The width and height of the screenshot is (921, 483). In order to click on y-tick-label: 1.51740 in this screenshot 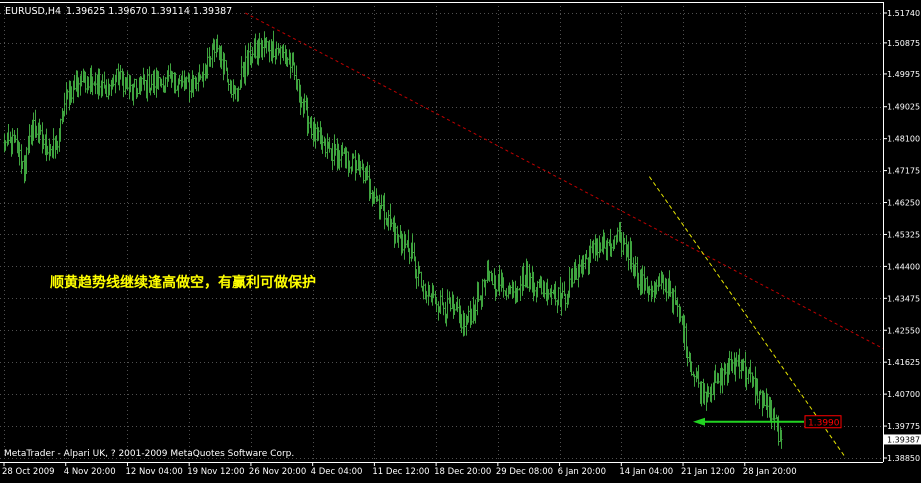, I will do `click(903, 13)`.